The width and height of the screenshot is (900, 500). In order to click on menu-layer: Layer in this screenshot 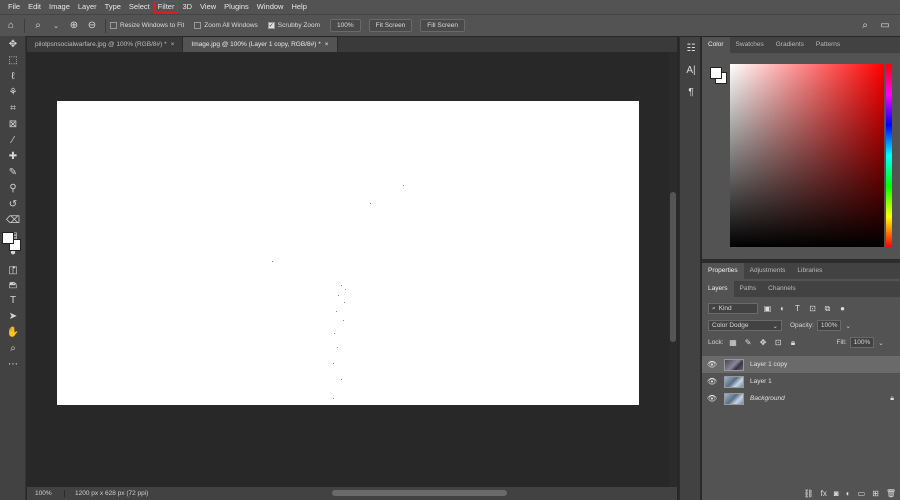, I will do `click(87, 7)`.